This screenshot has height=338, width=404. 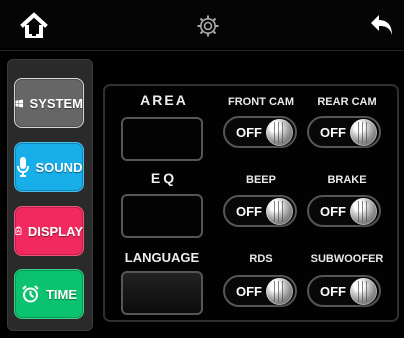 I want to click on gear-icon-shape, so click(x=208, y=26).